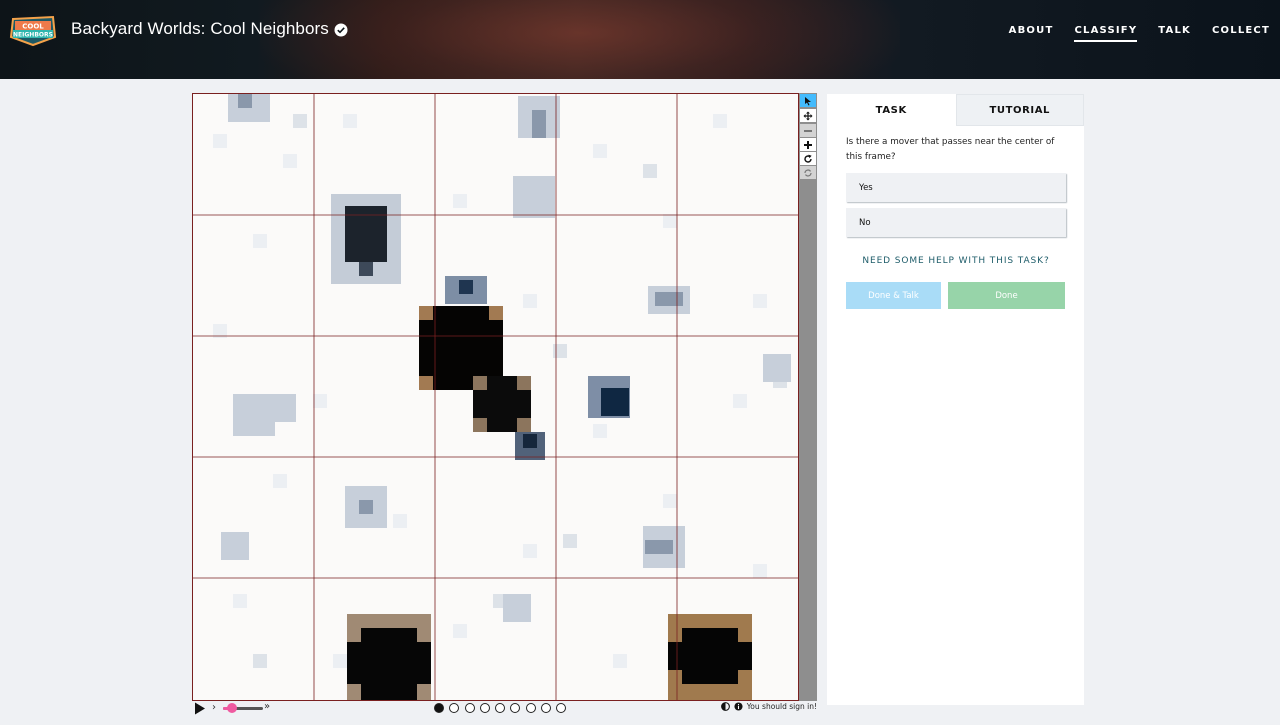 This screenshot has width=1280, height=725. Describe the element at coordinates (1031, 33) in the screenshot. I see `nav-about: ABOUT` at that location.